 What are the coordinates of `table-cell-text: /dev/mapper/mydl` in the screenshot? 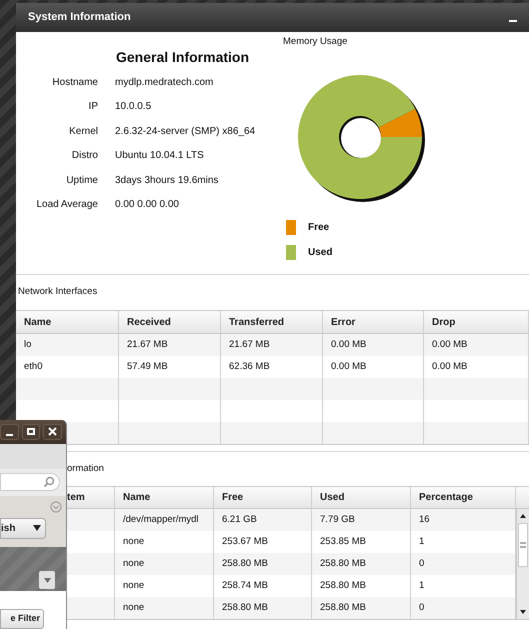 It's located at (161, 519).